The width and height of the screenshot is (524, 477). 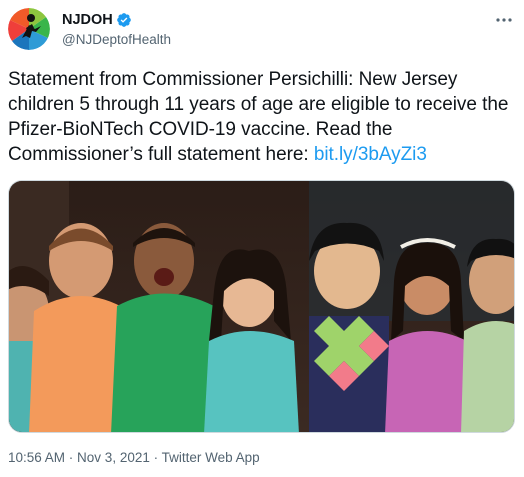 I want to click on verified-badge-icon, so click(x=123, y=20).